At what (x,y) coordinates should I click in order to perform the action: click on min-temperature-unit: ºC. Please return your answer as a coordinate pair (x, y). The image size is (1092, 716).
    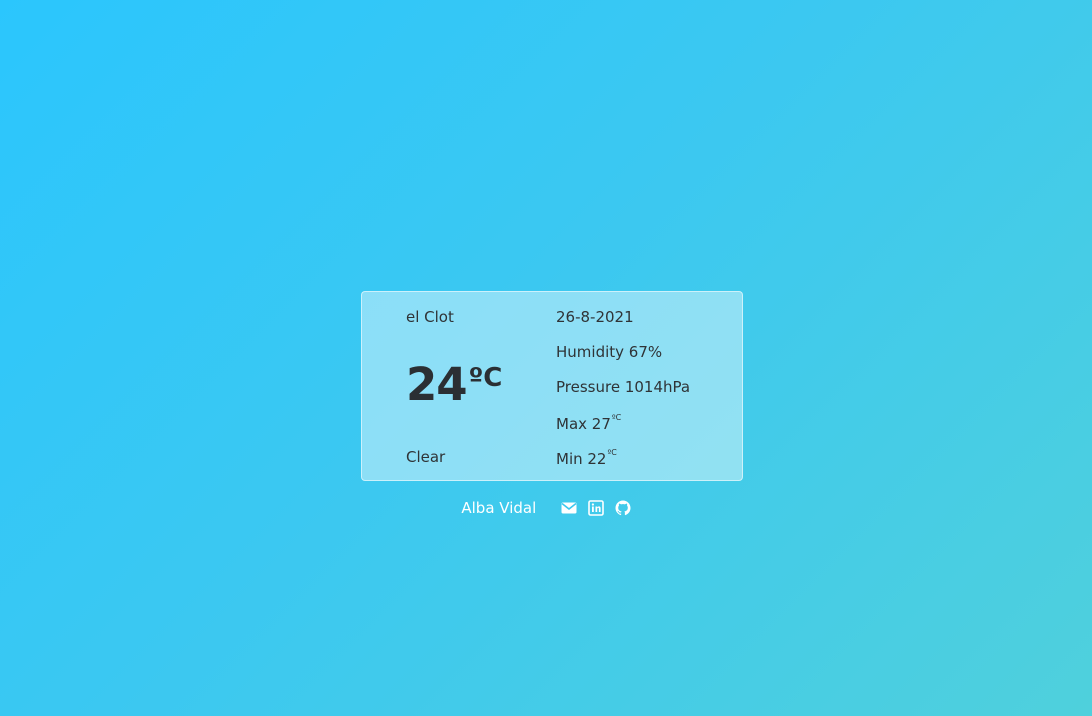
    Looking at the image, I should click on (612, 452).